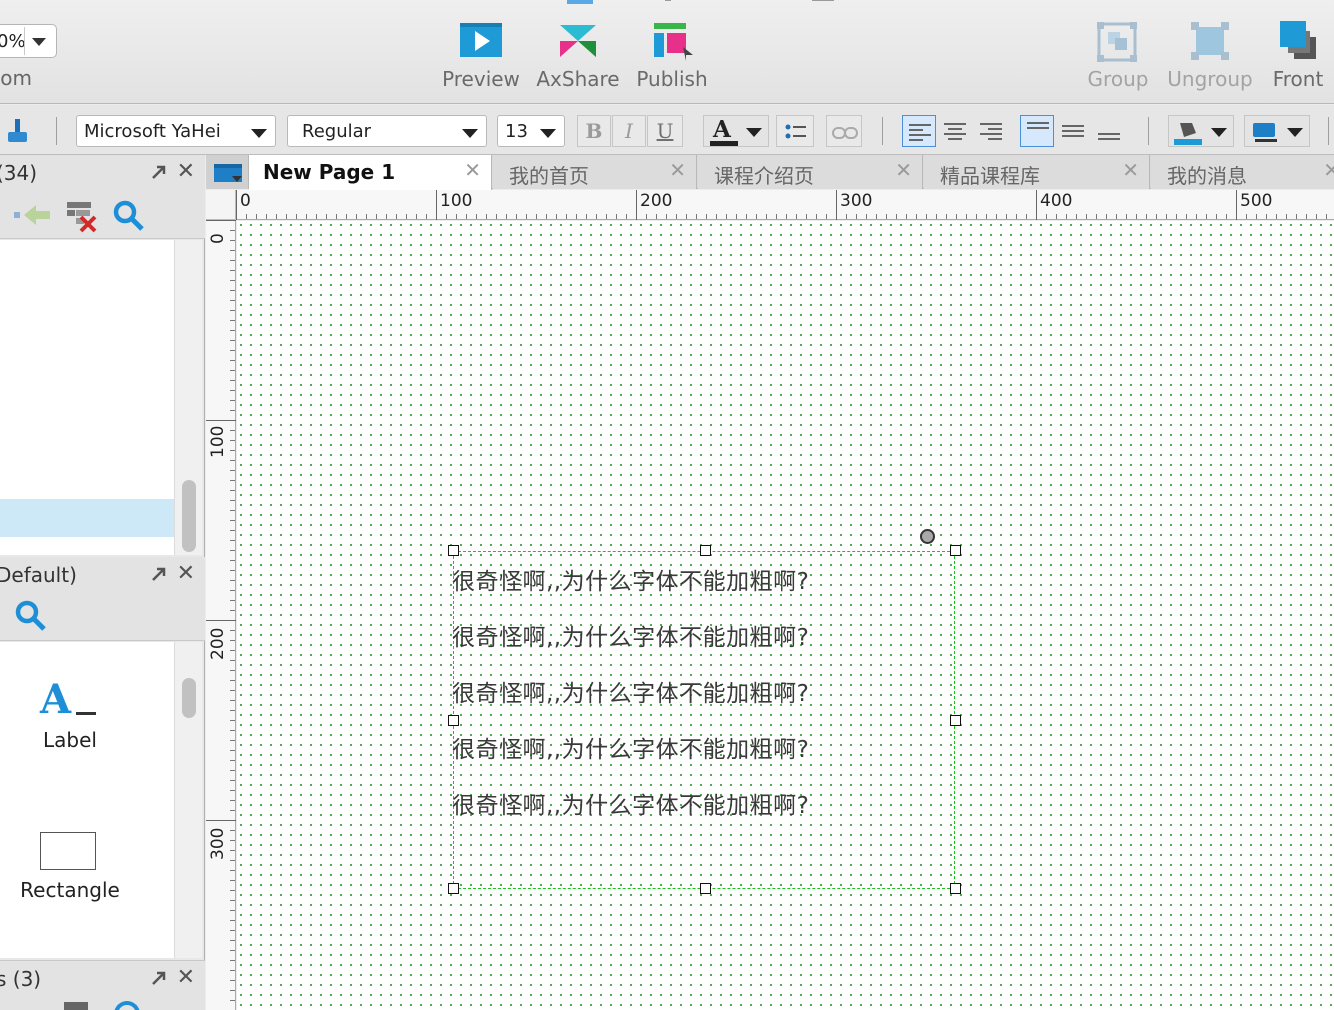 Image resolution: width=1334 pixels, height=1010 pixels. Describe the element at coordinates (87, 518) in the screenshot. I see `sitemap-selected-item` at that location.